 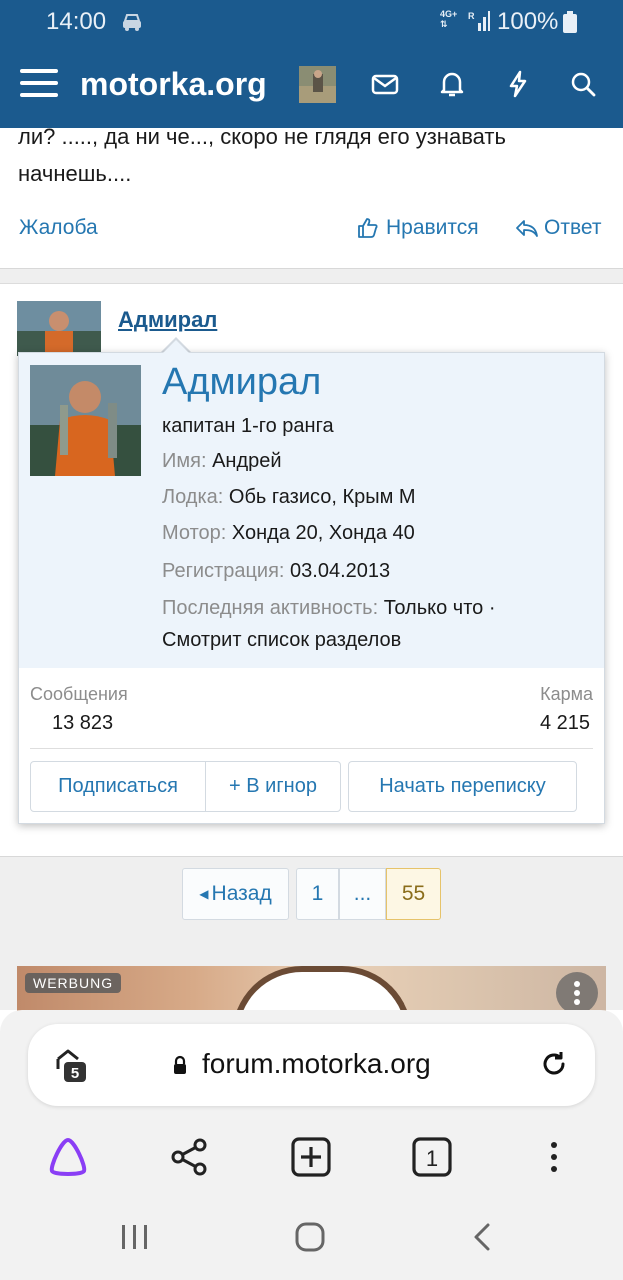 What do you see at coordinates (282, 640) in the screenshot?
I see `activity-detail: Смотрит список разделов` at bounding box center [282, 640].